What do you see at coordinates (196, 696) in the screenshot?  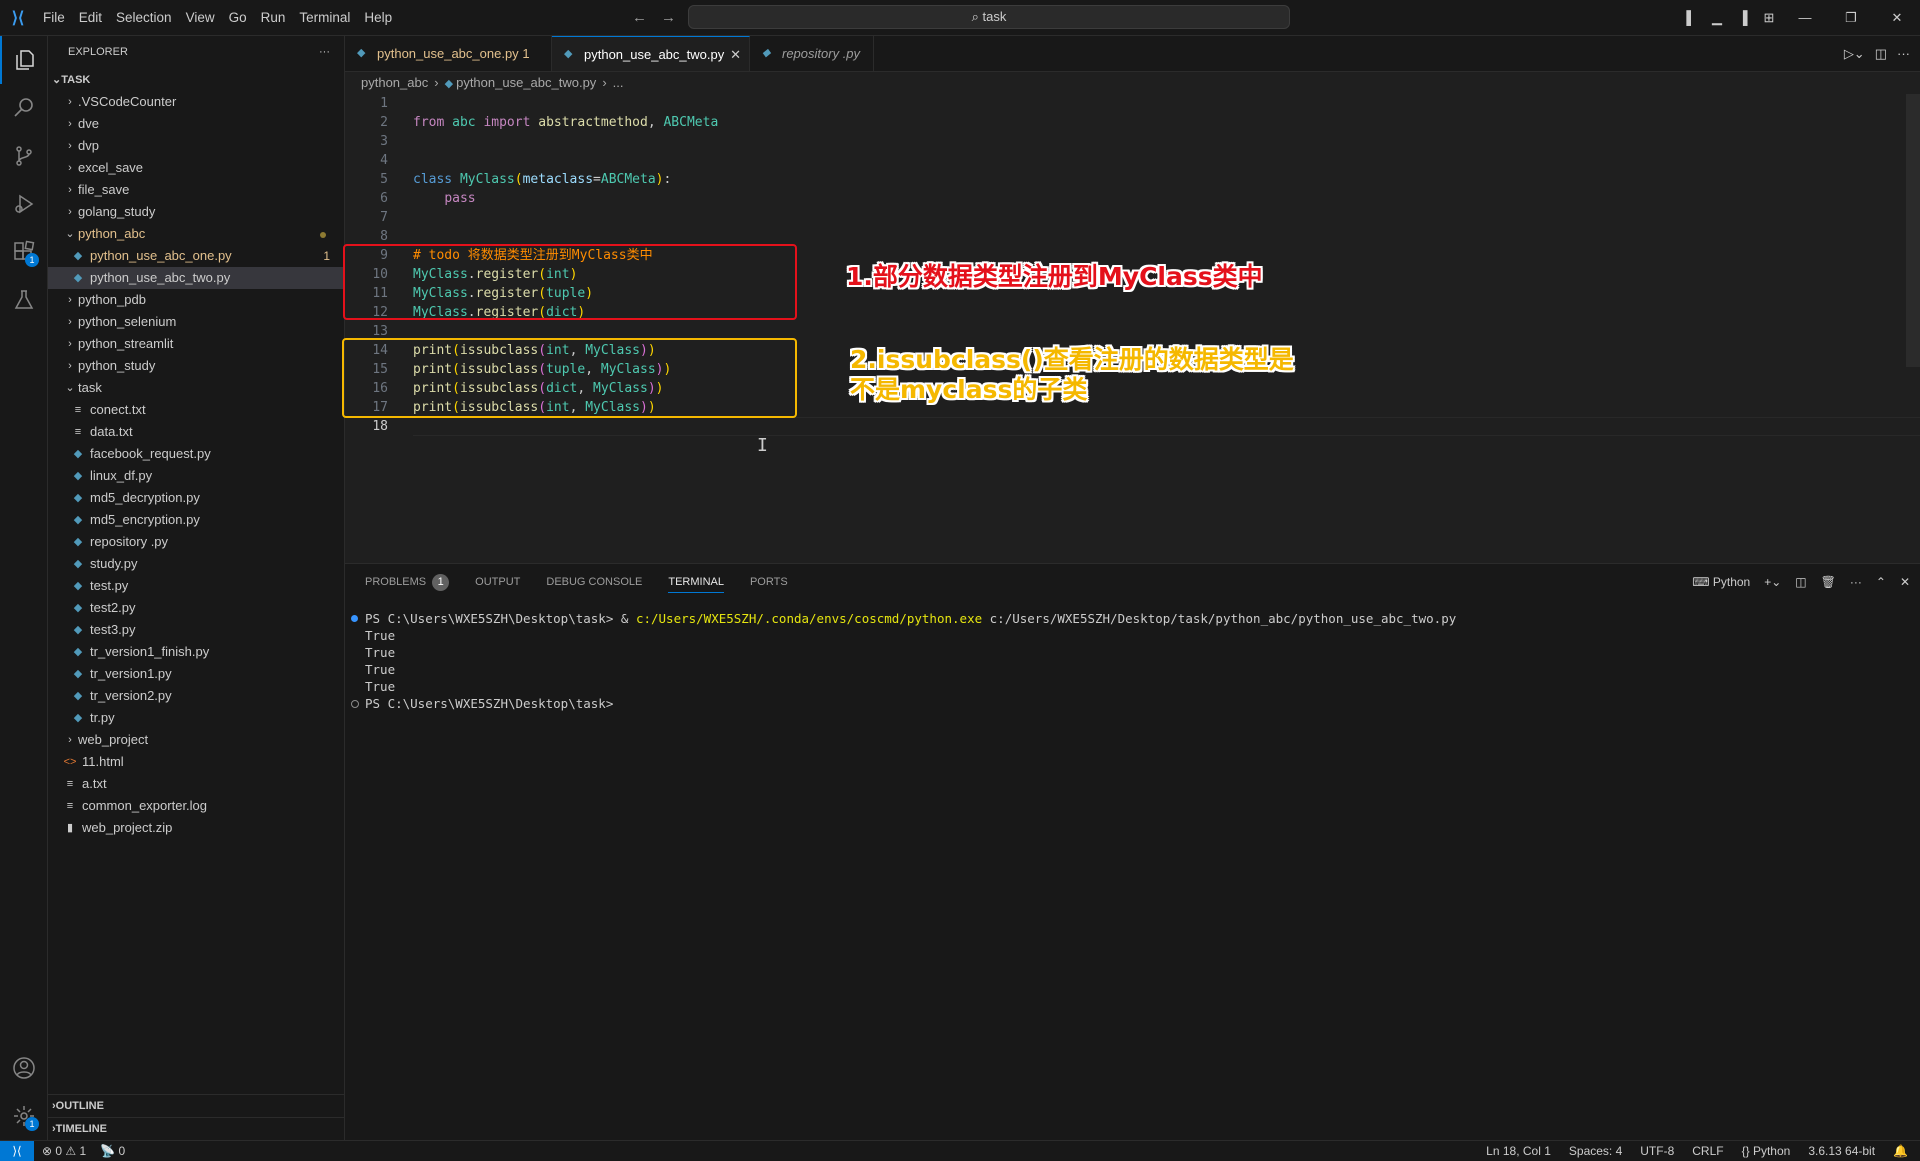 I see `file-tr-version2: ◆ tr_version2.py` at bounding box center [196, 696].